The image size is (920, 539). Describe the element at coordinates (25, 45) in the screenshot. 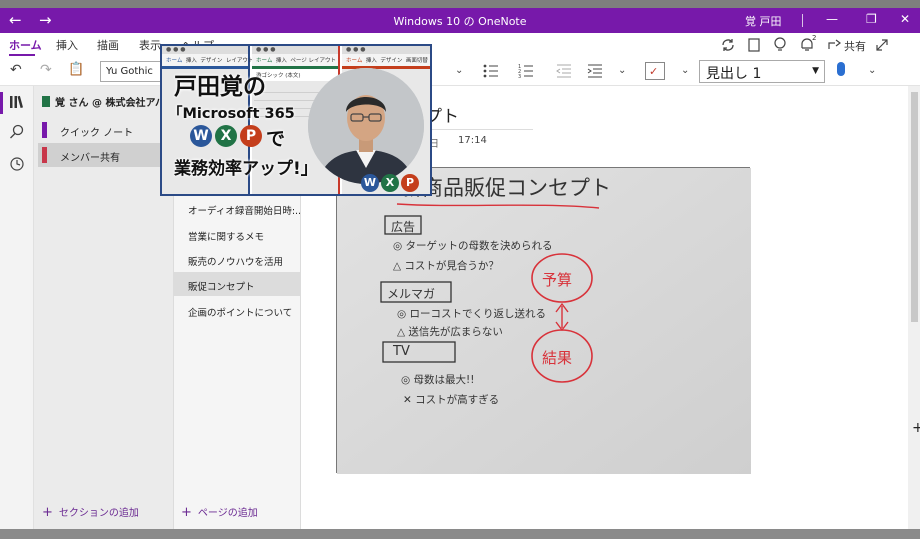

I see `tab-home: ホーム` at that location.